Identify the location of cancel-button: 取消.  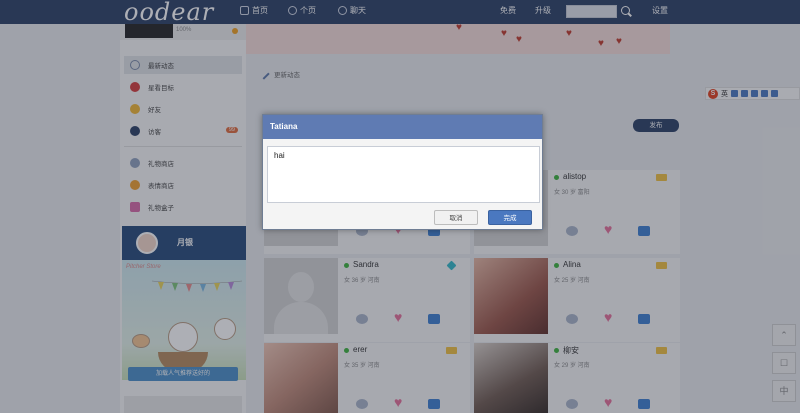
(456, 217).